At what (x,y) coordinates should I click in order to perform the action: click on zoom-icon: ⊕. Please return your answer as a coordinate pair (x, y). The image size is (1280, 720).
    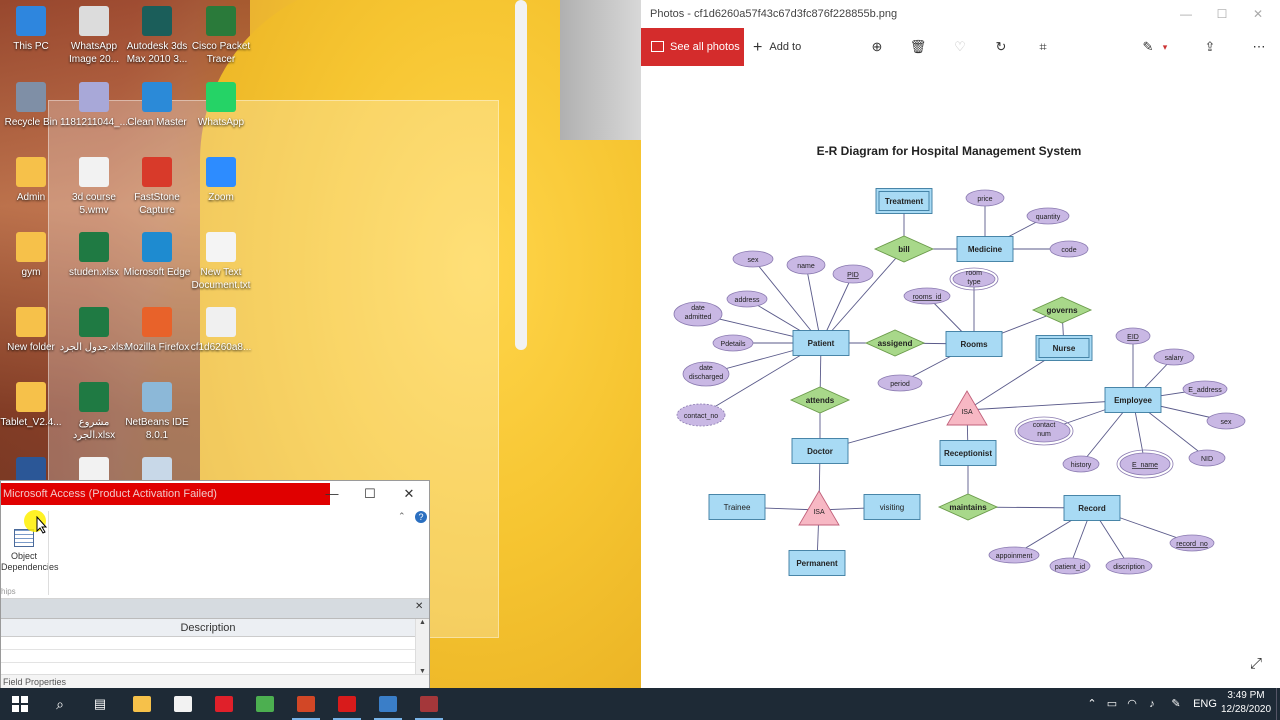
    Looking at the image, I should click on (877, 47).